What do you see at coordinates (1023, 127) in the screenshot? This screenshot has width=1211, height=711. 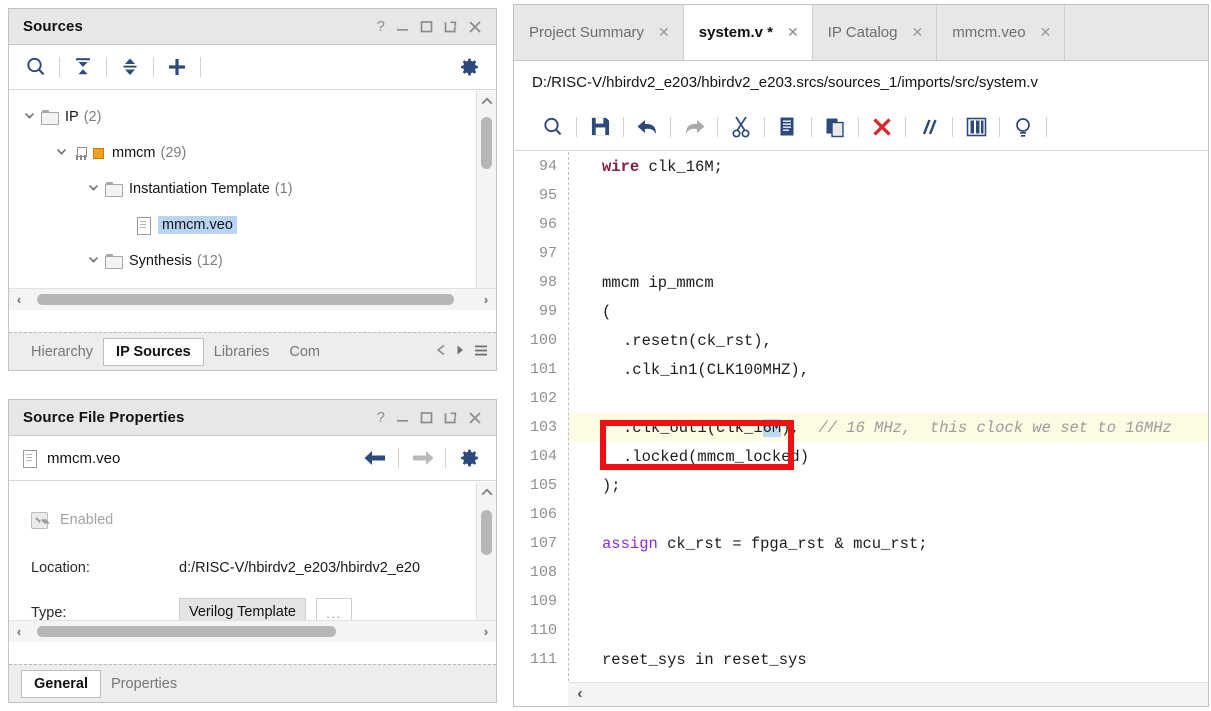 I see `bulb-icon` at bounding box center [1023, 127].